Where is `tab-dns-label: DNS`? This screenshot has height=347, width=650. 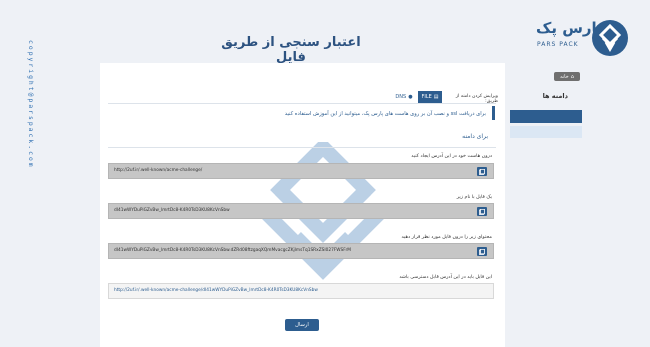 tab-dns-label: DNS is located at coordinates (401, 97).